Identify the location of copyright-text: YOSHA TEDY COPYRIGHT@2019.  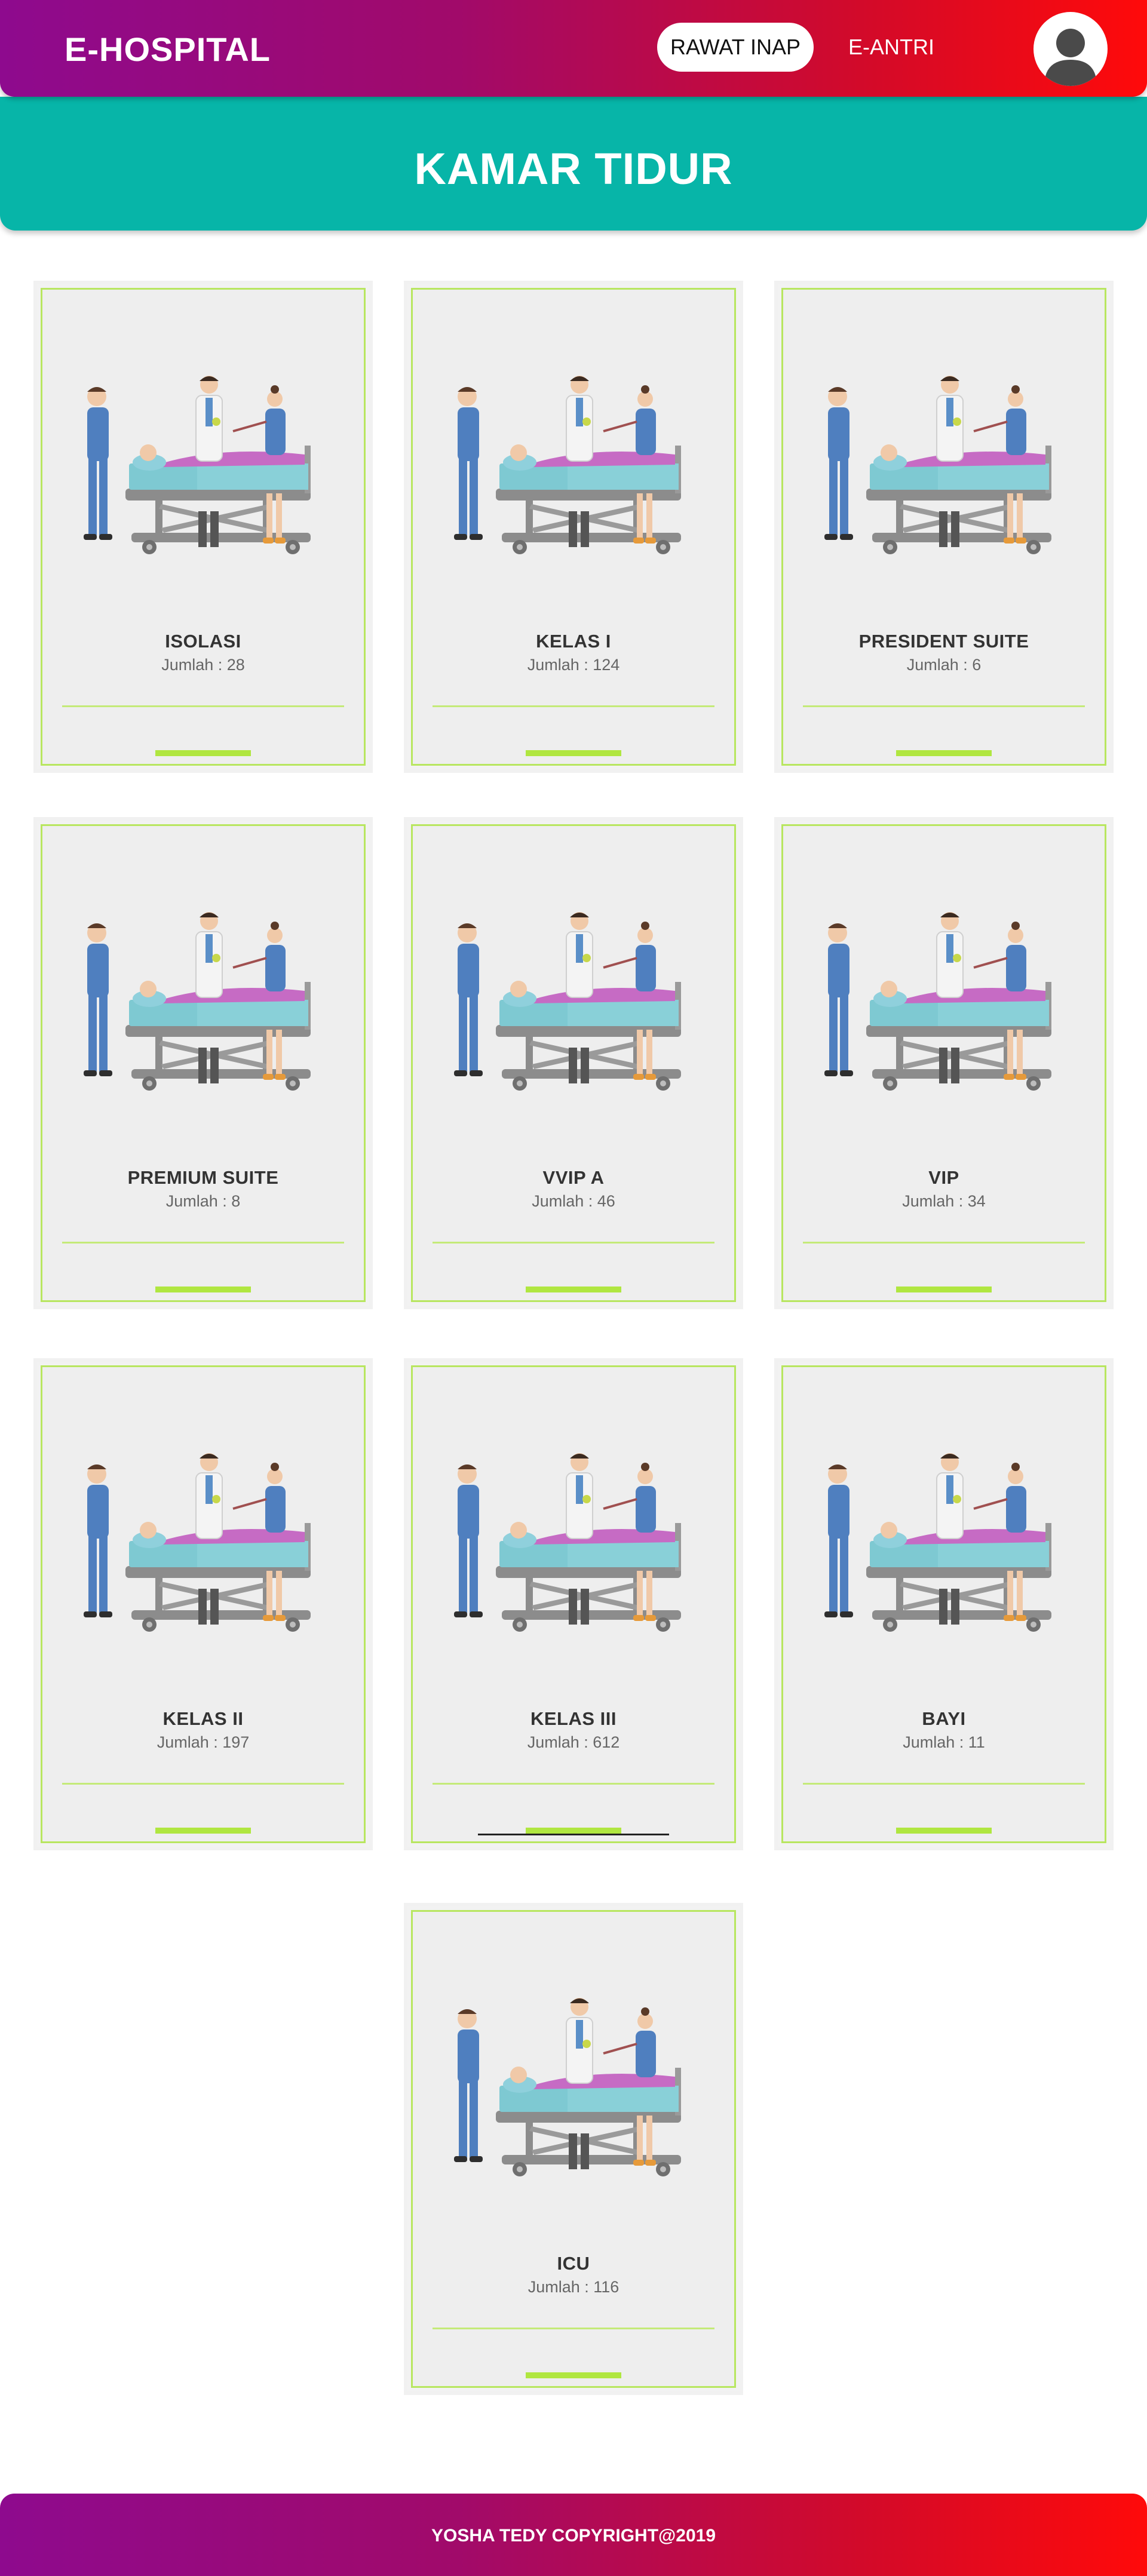
(573, 2536).